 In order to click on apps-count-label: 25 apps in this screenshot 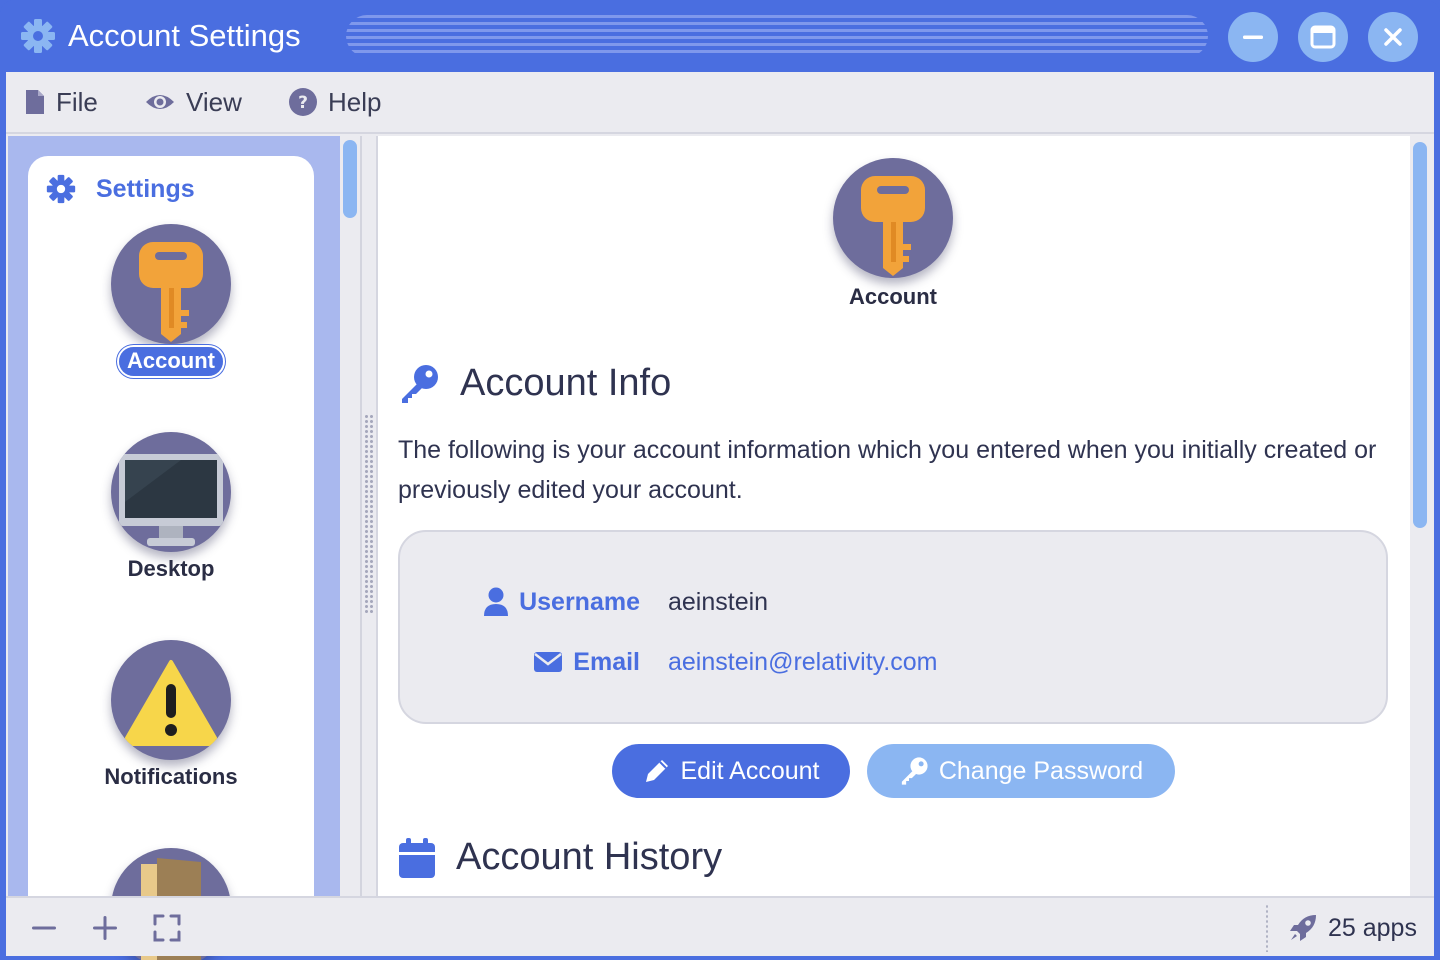, I will do `click(1372, 927)`.